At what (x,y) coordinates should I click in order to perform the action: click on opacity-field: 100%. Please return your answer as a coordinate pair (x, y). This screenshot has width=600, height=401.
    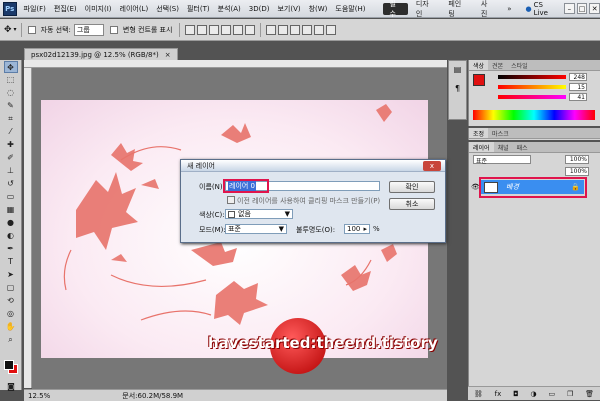
    Looking at the image, I should click on (577, 159).